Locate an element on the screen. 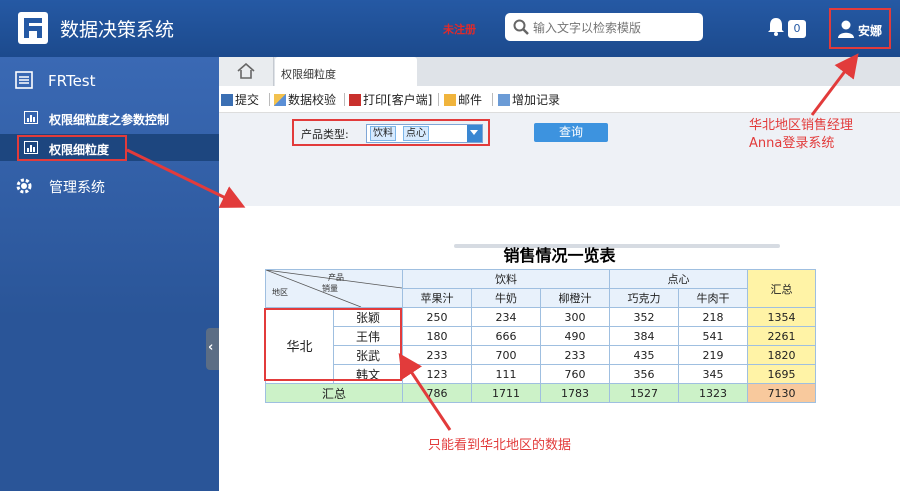 The width and height of the screenshot is (900, 491). arrow-to-user-menu is located at coordinates (834, 84).